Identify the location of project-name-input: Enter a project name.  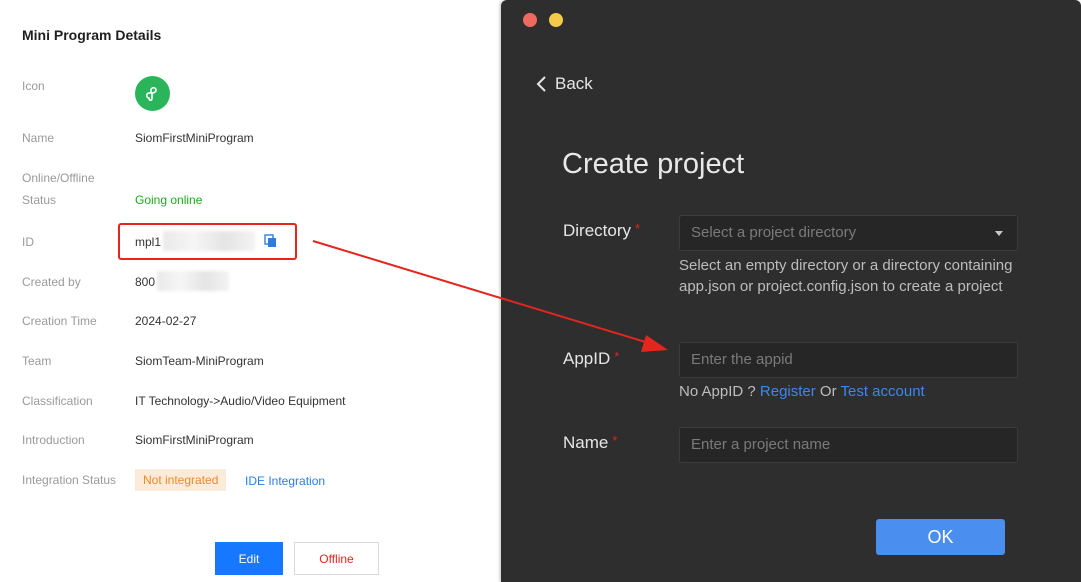
(848, 445).